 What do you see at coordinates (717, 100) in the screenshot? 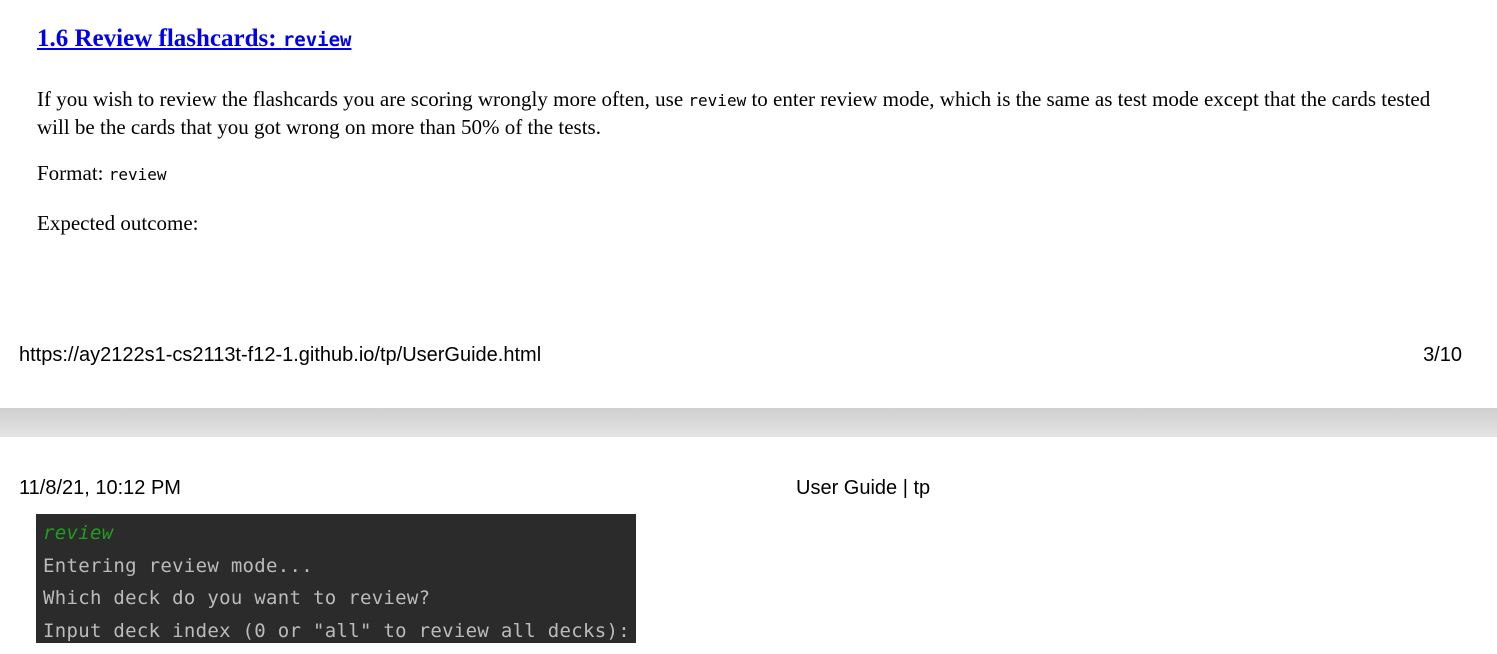
I see `intro-inline-code: review` at bounding box center [717, 100].